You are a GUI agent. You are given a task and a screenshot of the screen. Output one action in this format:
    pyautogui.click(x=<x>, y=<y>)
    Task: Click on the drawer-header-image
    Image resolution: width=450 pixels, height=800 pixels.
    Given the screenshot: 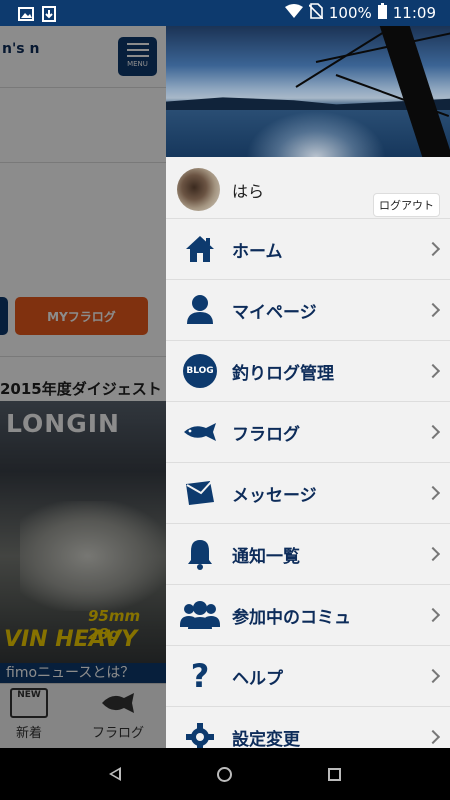 What is the action you would take?
    pyautogui.click(x=308, y=91)
    